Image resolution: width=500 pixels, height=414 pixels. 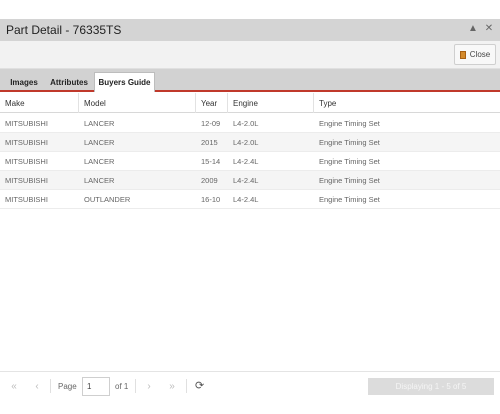 I want to click on document-icon, so click(x=462, y=54).